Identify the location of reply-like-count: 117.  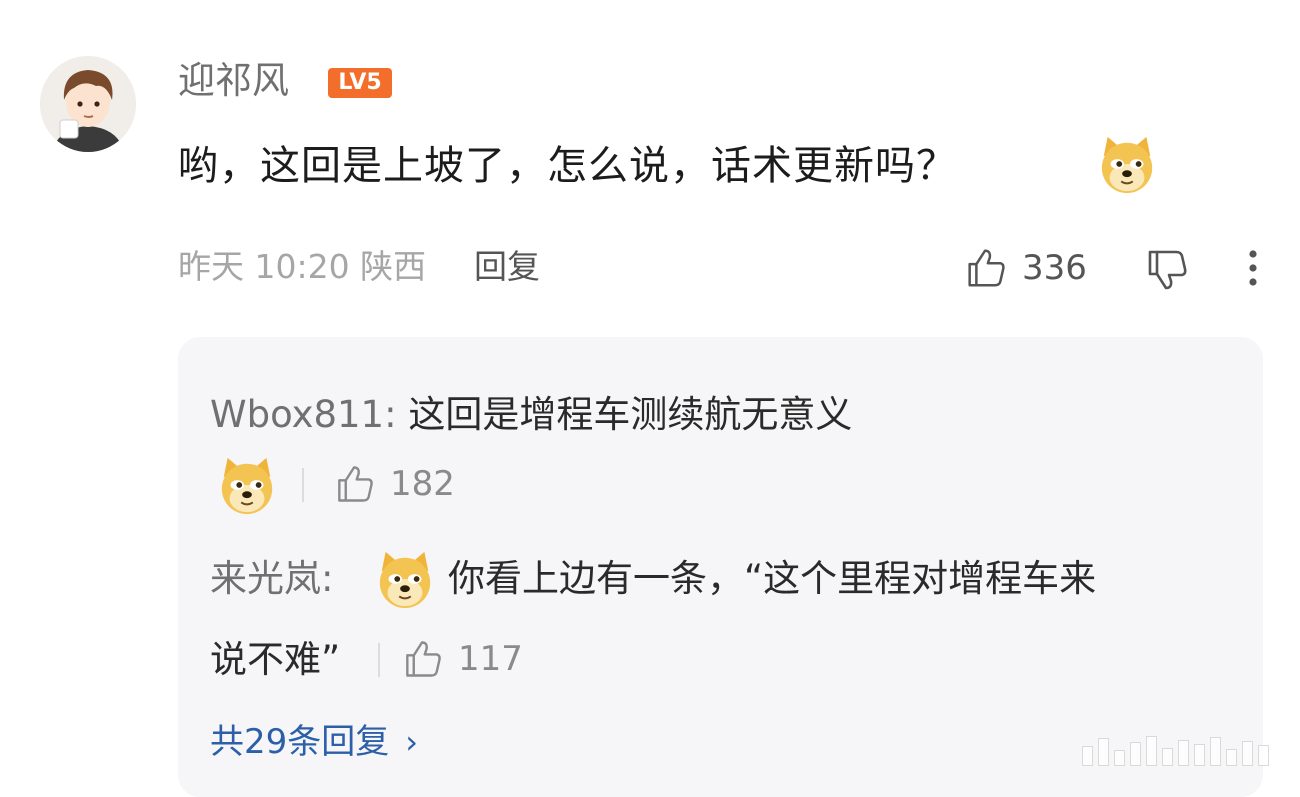
(490, 659).